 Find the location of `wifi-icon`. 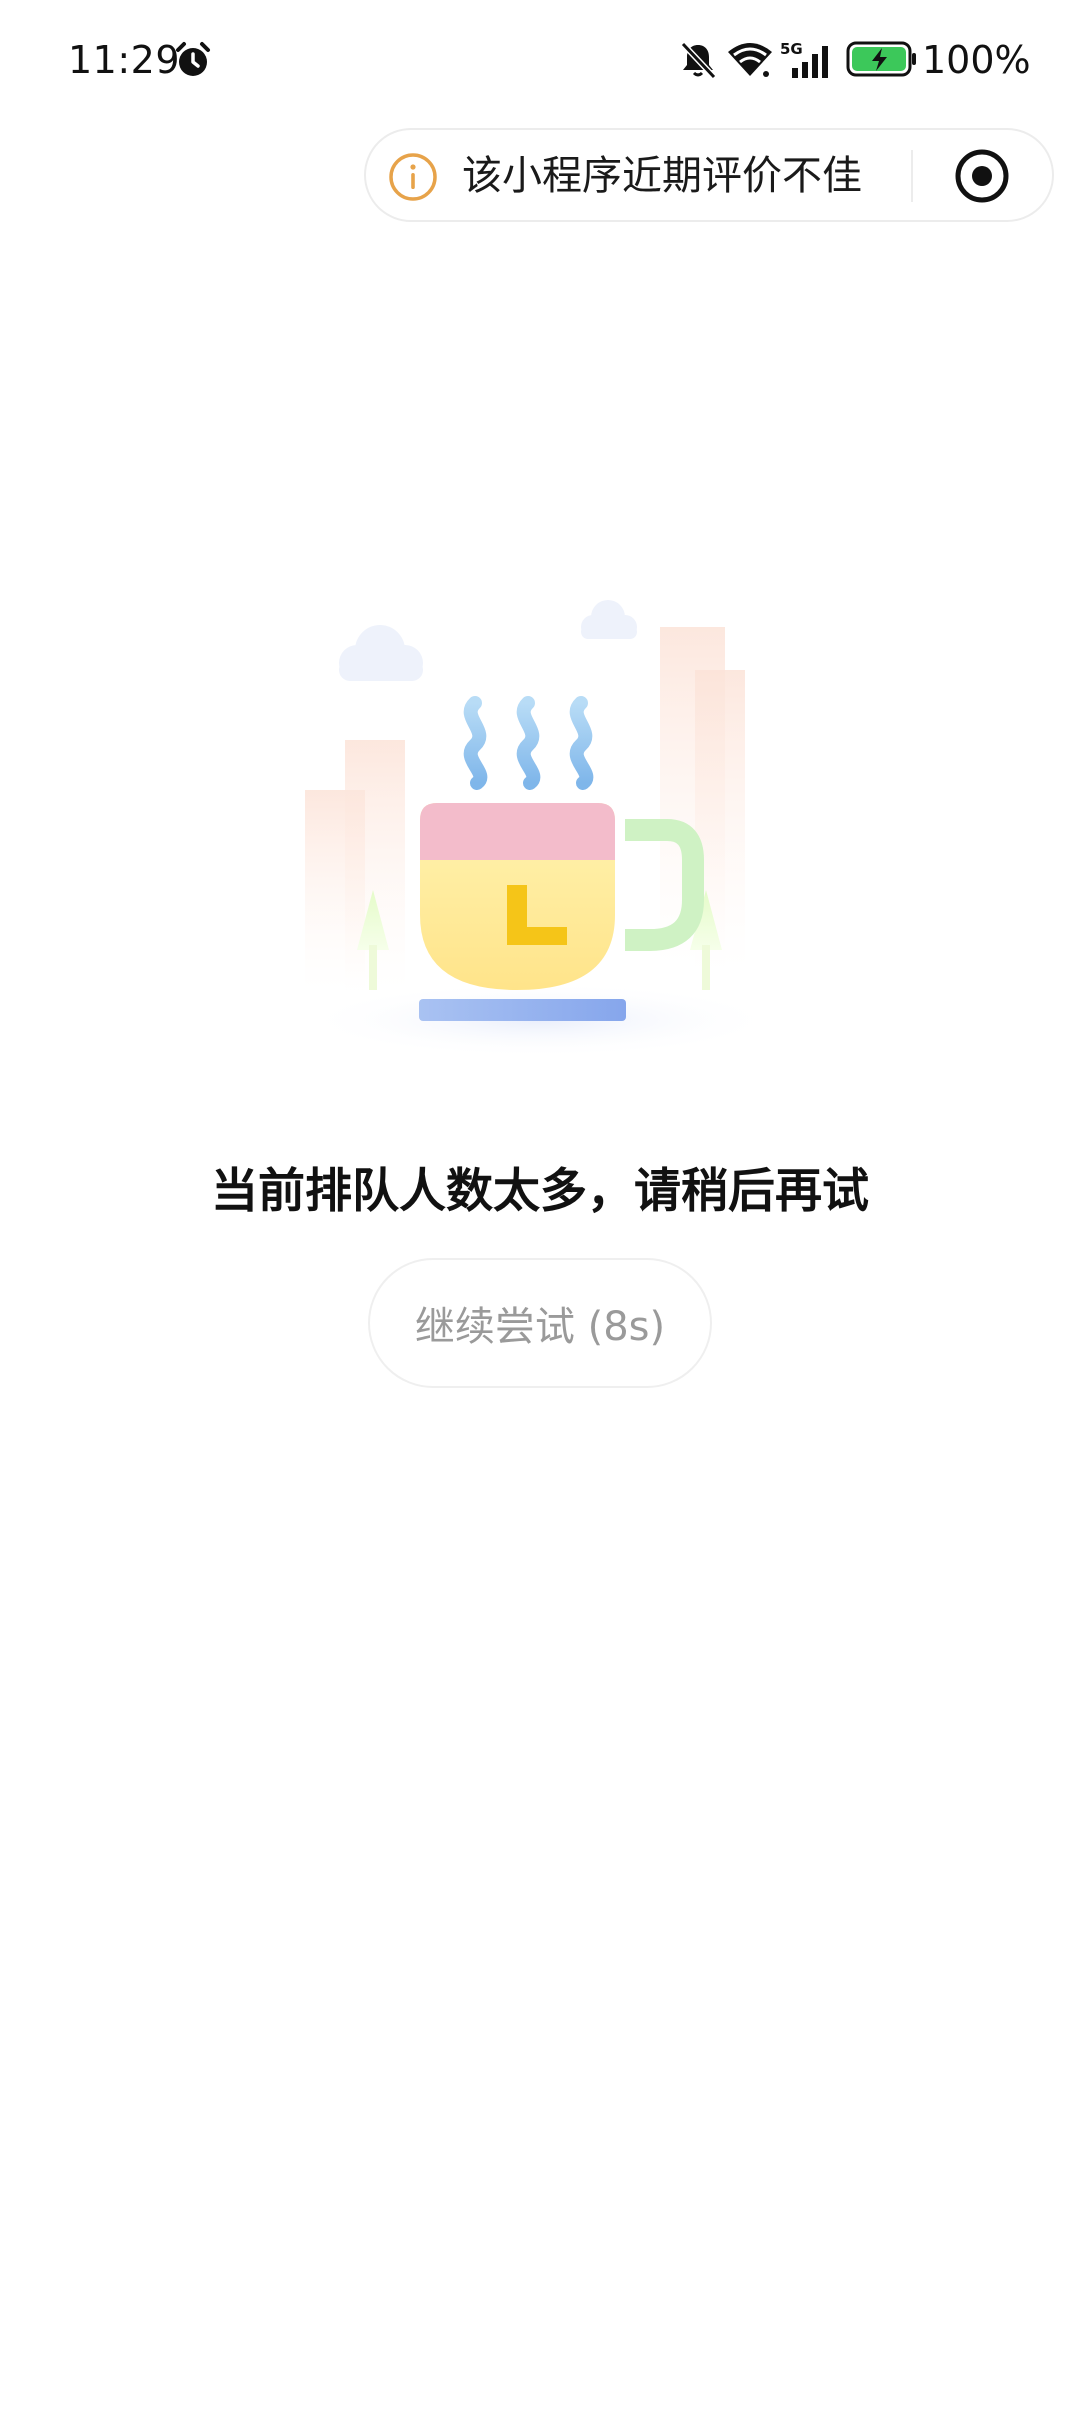

wifi-icon is located at coordinates (750, 60).